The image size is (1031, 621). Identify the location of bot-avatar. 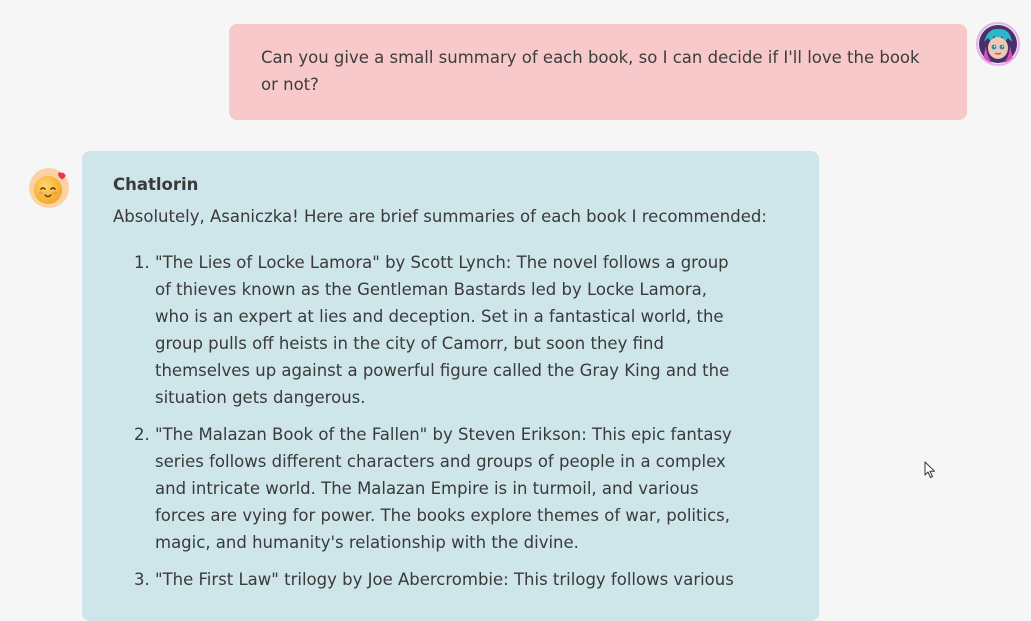
(49, 188).